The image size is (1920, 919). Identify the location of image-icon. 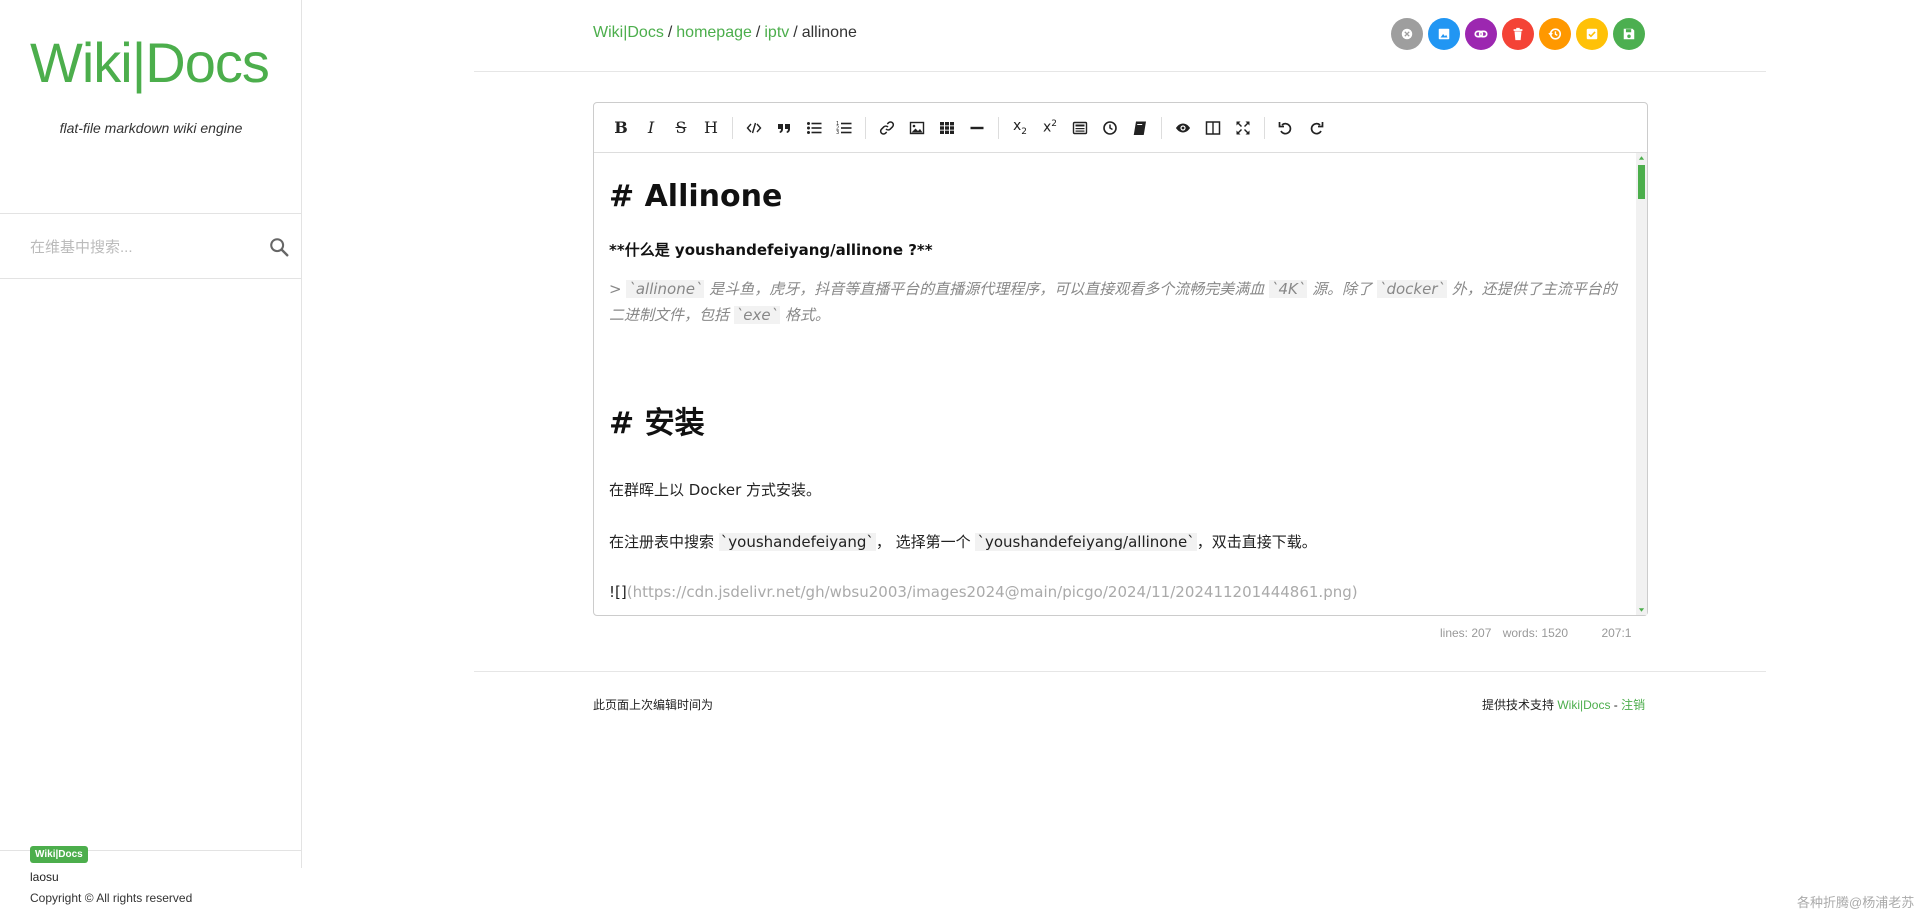
(917, 127).